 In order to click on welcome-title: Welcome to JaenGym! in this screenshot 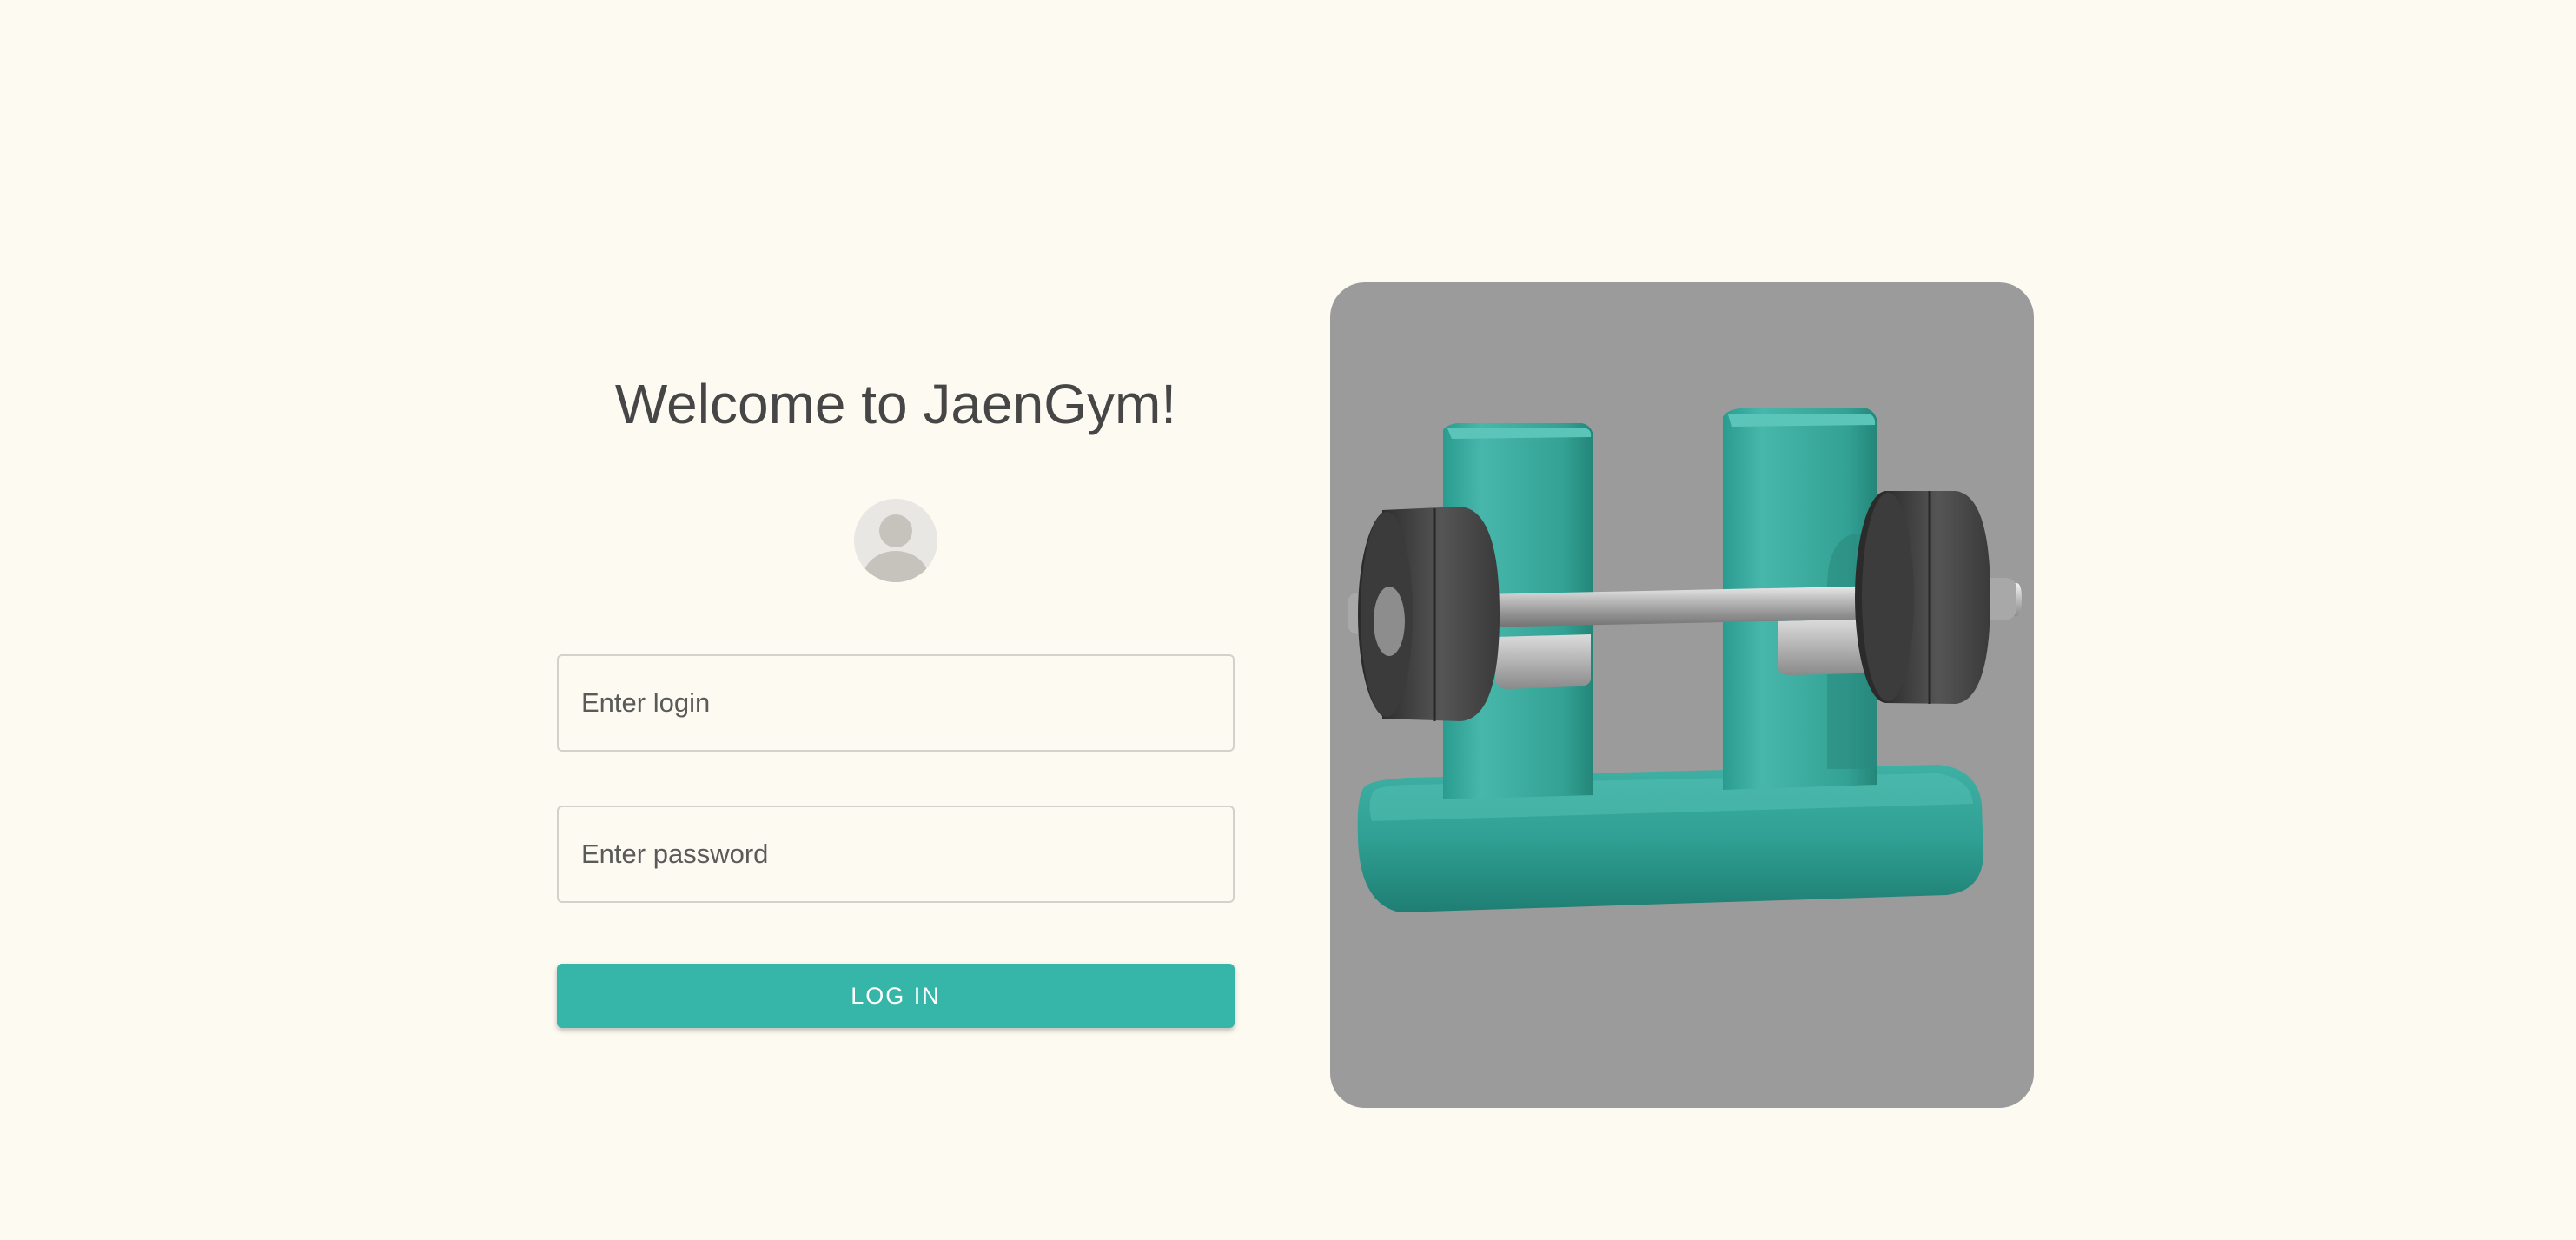, I will do `click(895, 404)`.